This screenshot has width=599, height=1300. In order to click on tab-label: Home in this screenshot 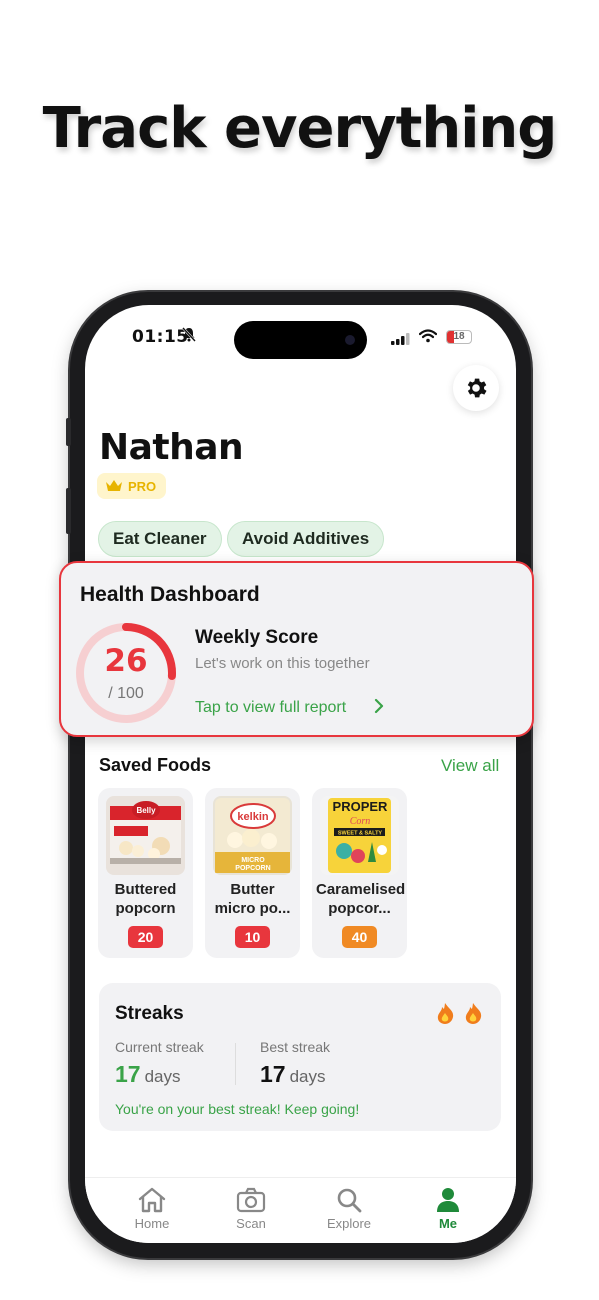, I will do `click(152, 1223)`.